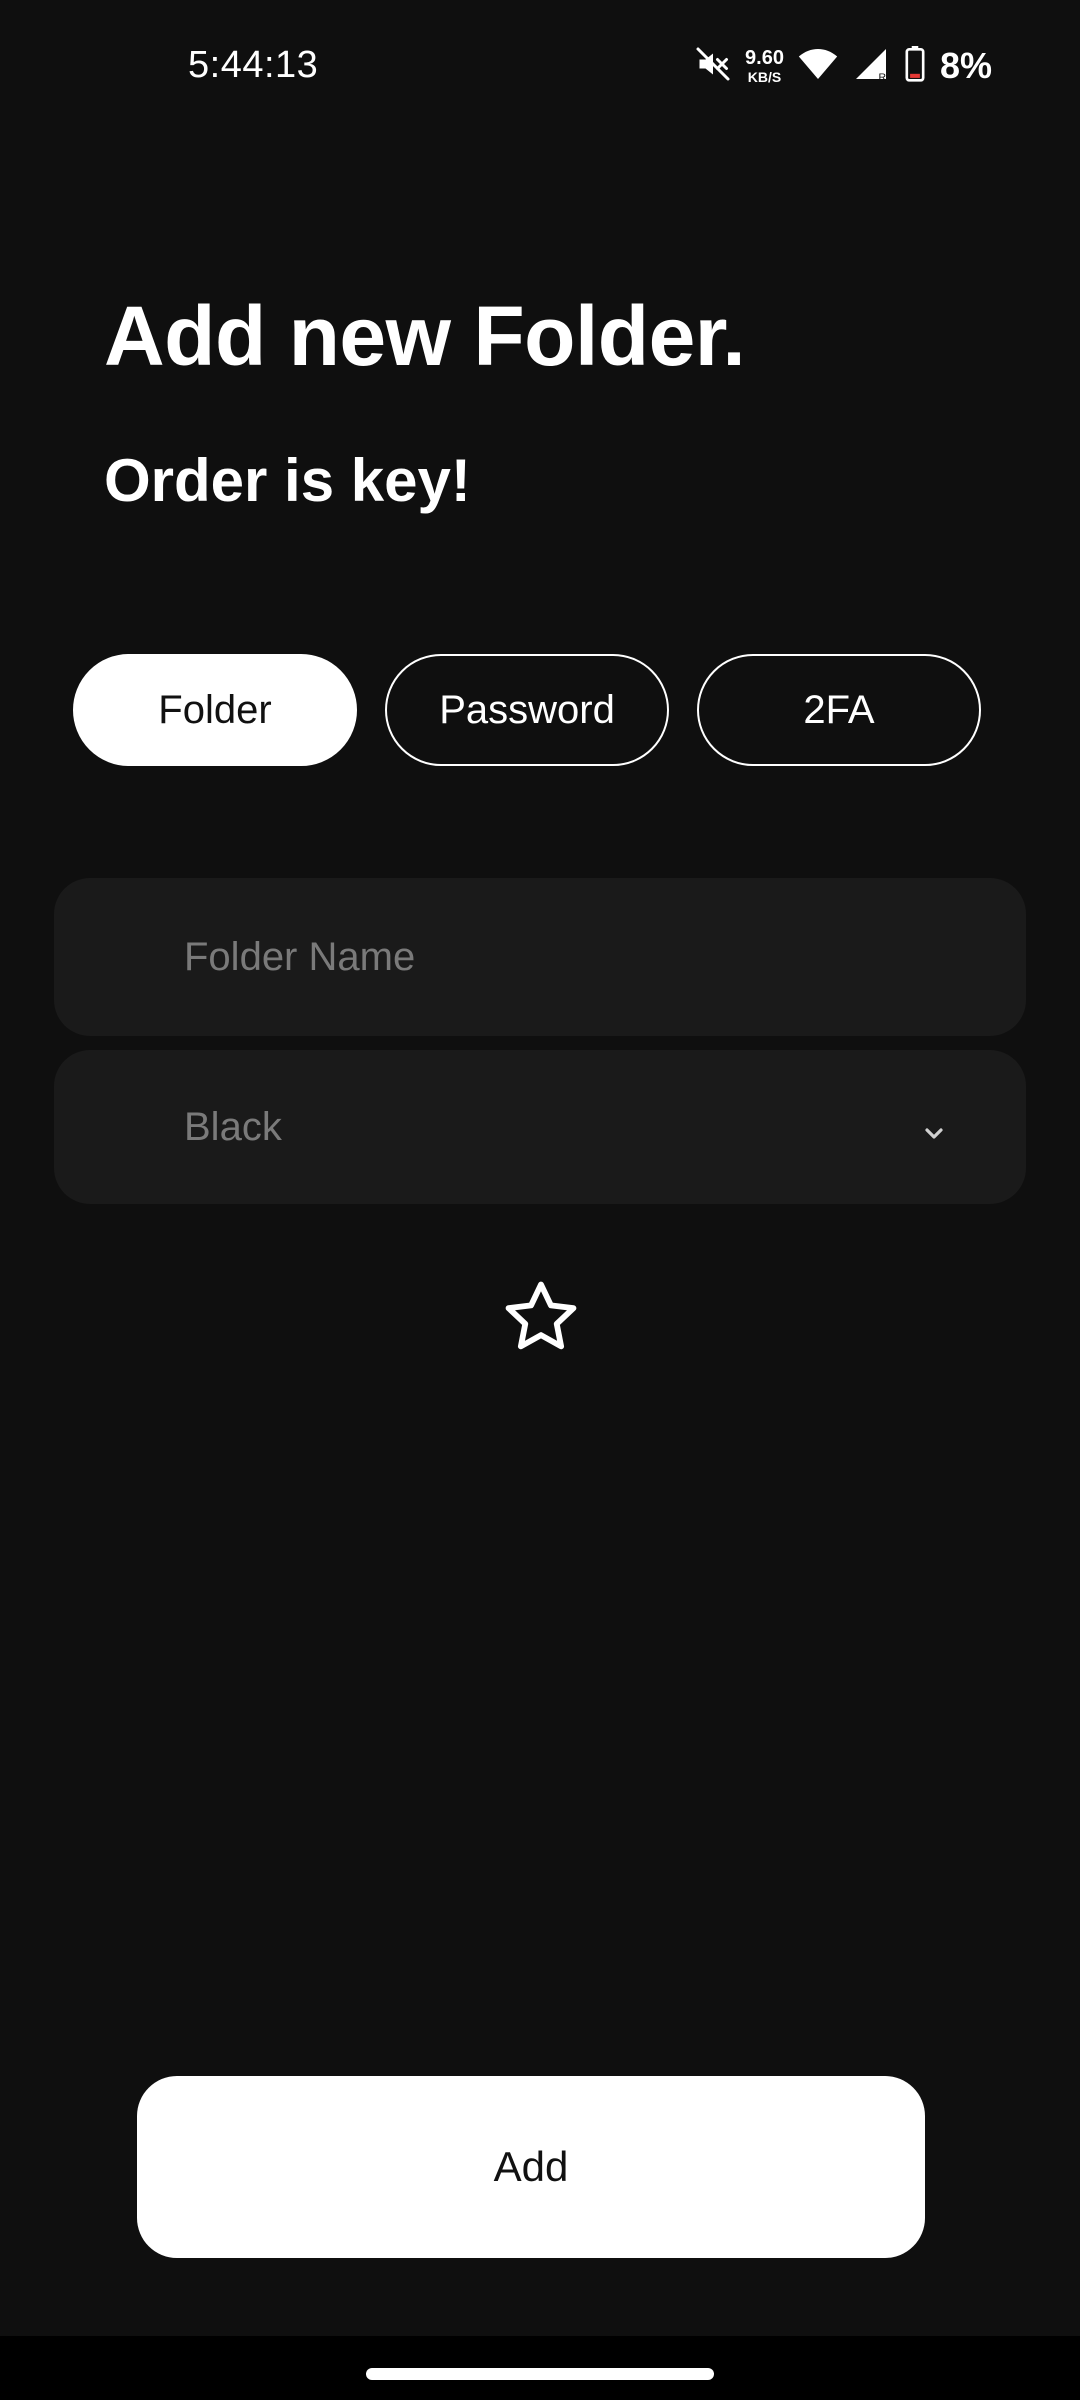 The image size is (1080, 2400). I want to click on tab-password: Password, so click(527, 710).